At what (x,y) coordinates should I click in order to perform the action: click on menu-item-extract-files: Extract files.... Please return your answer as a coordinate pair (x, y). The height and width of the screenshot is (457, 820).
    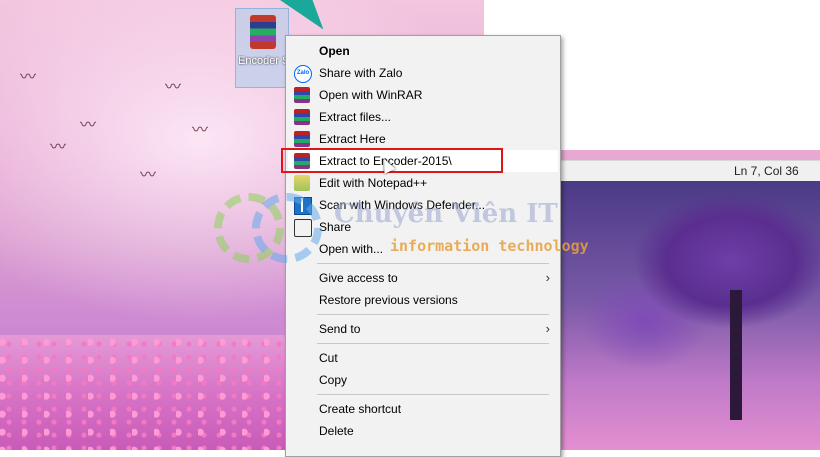
    Looking at the image, I should click on (423, 117).